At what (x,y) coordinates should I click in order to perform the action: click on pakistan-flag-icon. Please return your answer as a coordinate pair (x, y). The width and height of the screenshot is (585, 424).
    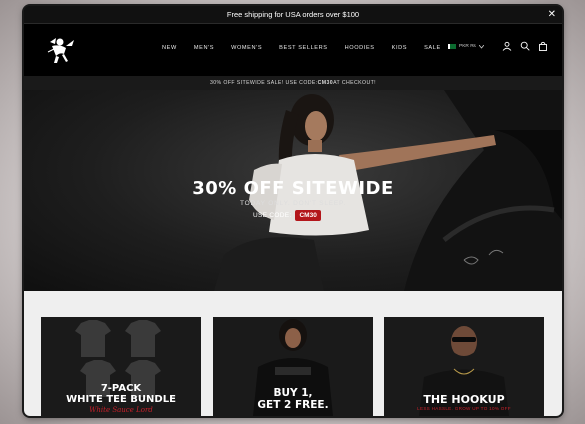
    Looking at the image, I should click on (452, 46).